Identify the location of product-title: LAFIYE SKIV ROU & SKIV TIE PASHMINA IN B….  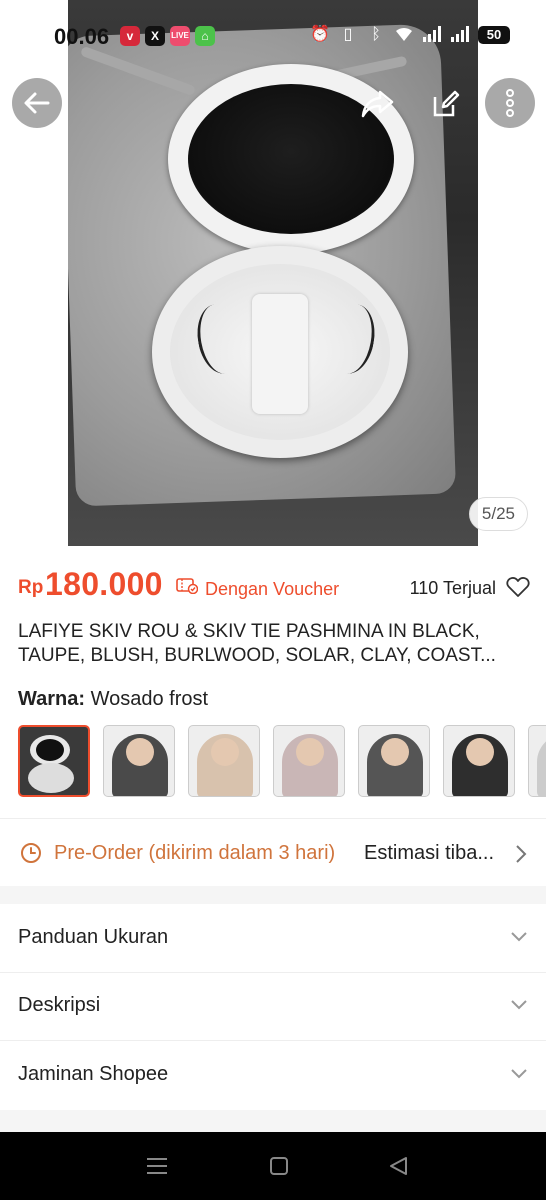
(273, 644).